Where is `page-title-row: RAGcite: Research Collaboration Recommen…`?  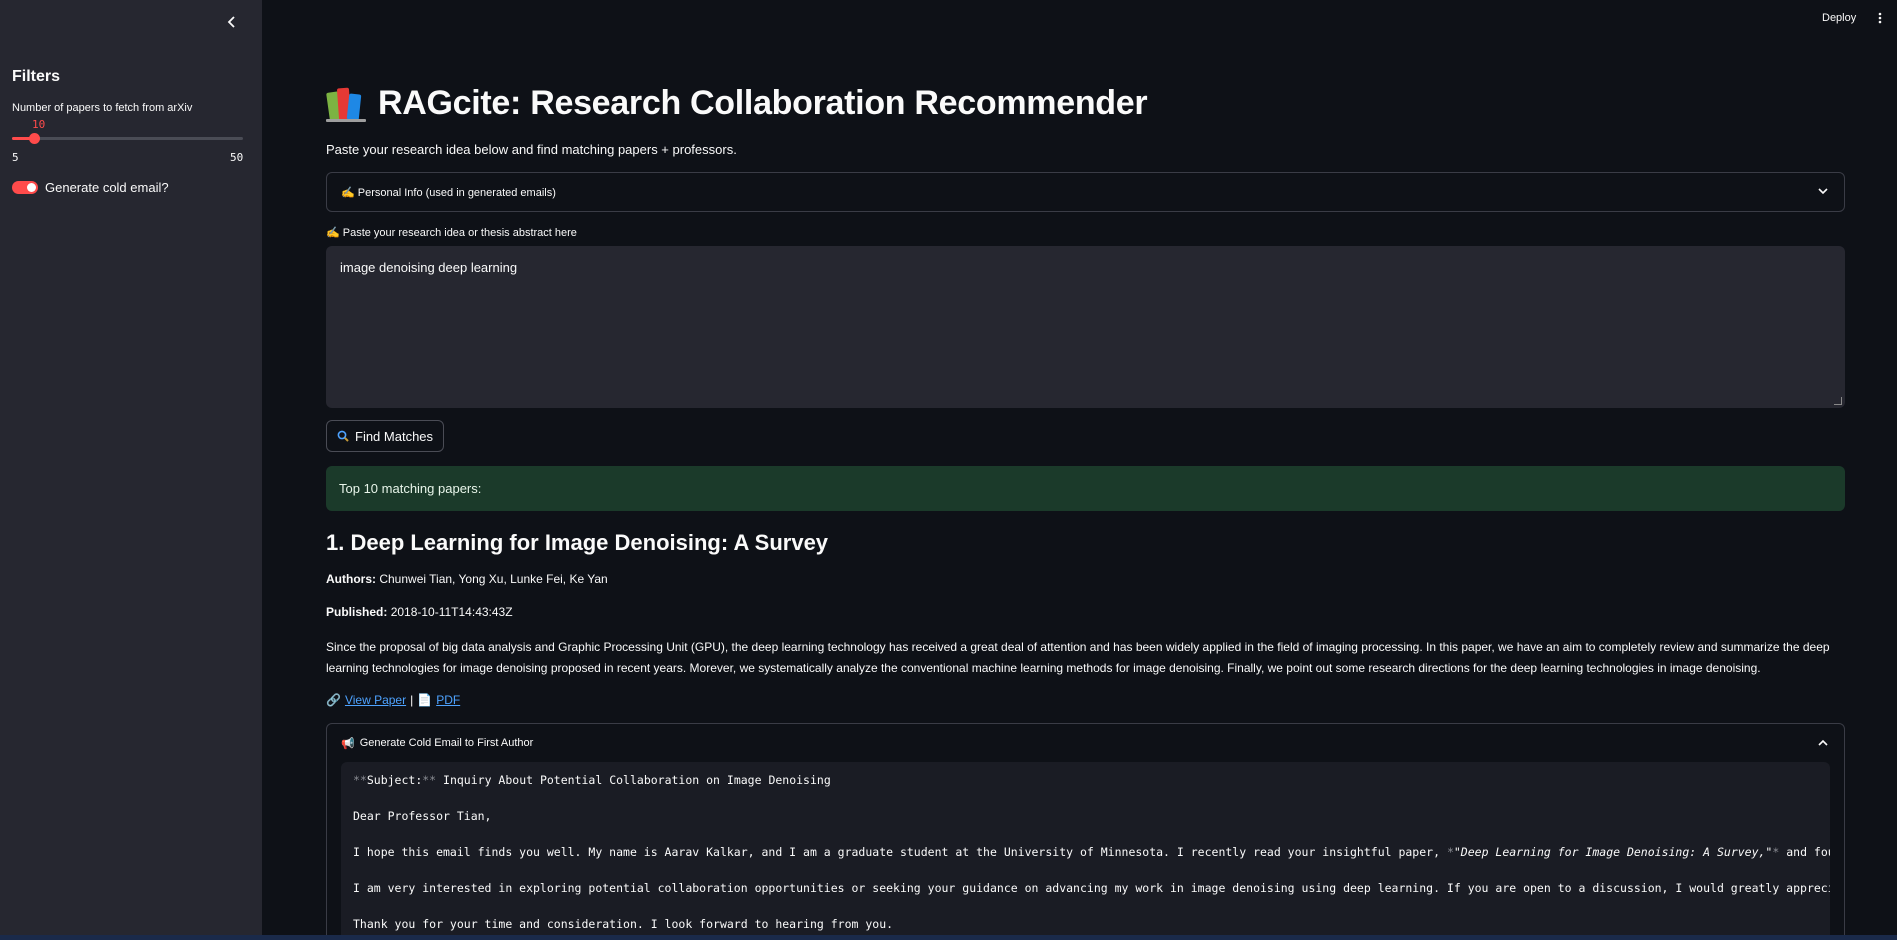 page-title-row: RAGcite: Research Collaboration Recommen… is located at coordinates (737, 103).